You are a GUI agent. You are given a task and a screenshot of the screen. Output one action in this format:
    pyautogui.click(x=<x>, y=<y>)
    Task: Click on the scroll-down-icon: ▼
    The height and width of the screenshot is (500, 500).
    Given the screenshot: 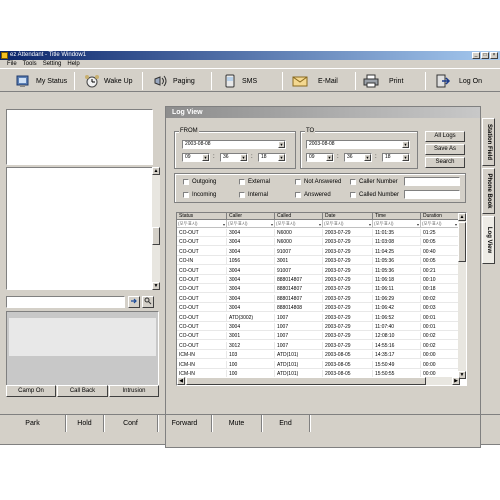 What is the action you would take?
    pyautogui.click(x=156, y=286)
    